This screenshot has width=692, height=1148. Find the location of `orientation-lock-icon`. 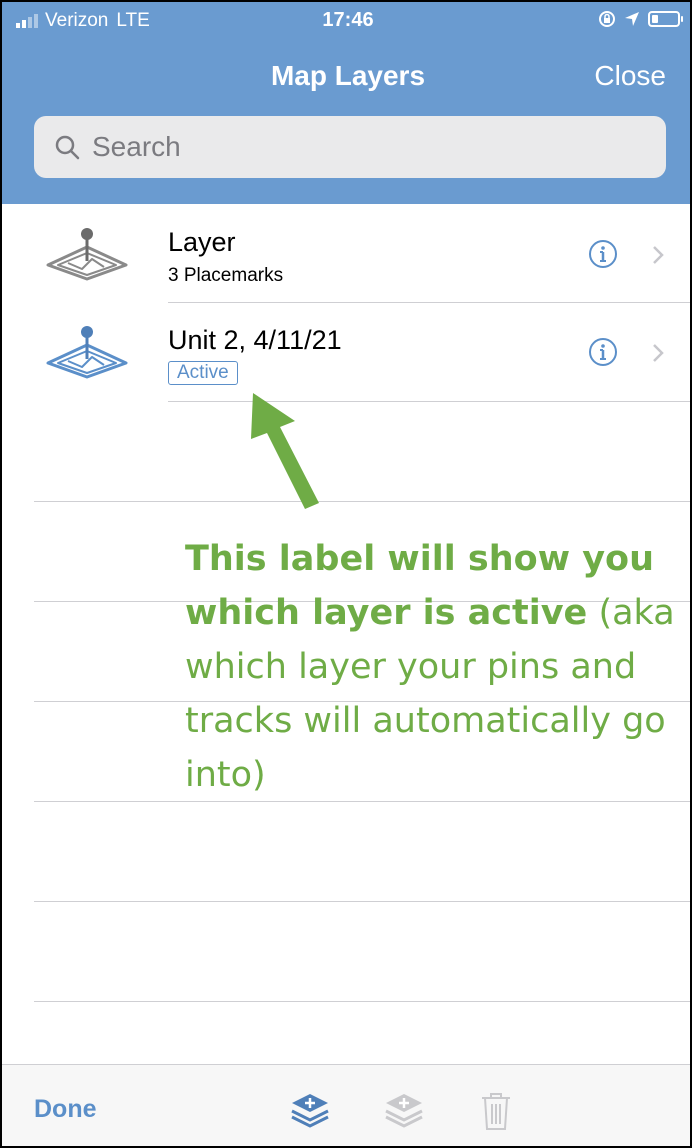

orientation-lock-icon is located at coordinates (607, 19).